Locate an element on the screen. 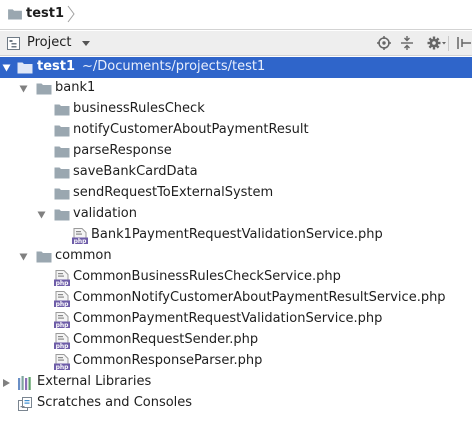 This screenshot has height=428, width=472. tree-item-label: CommonRequestSender.php is located at coordinates (166, 339).